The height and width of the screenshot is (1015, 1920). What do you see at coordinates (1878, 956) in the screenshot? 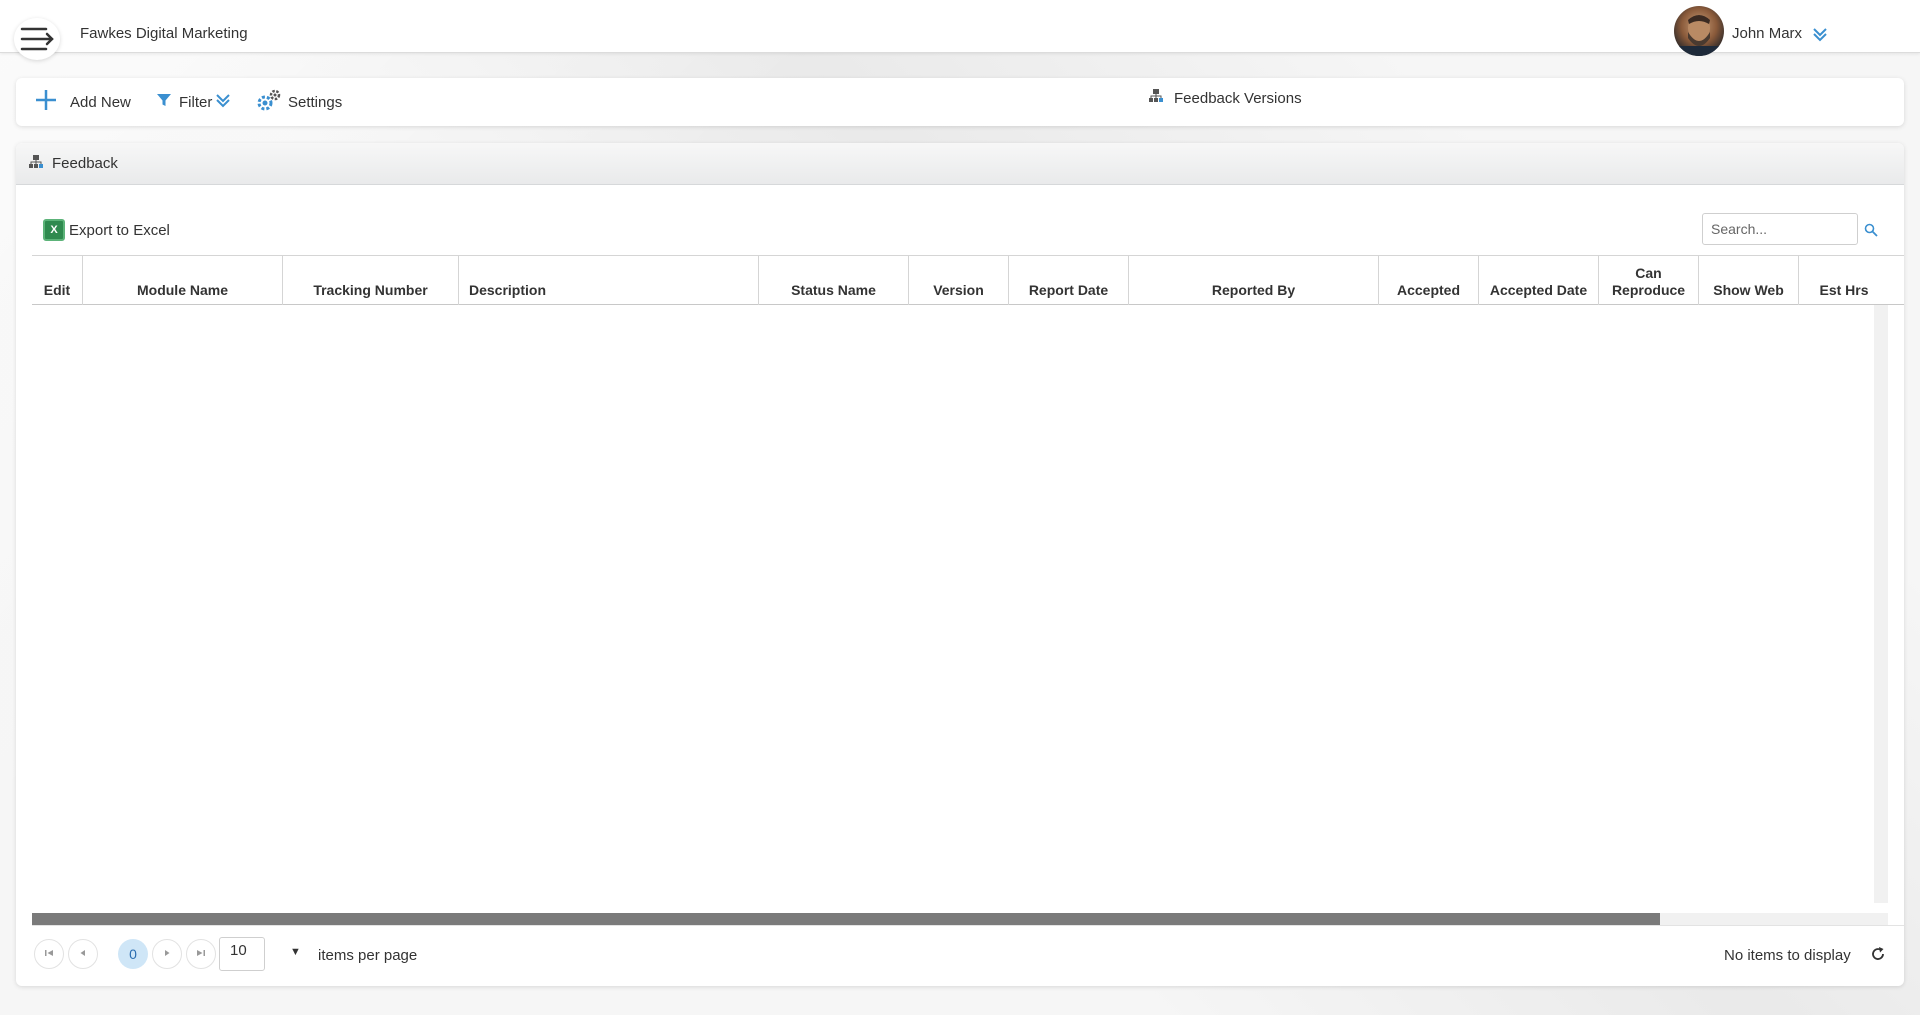
I see `refresh-icon` at bounding box center [1878, 956].